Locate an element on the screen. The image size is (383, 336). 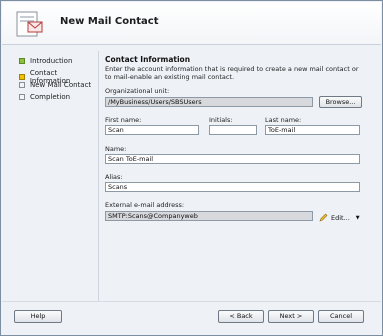
alias-field: Scans is located at coordinates (232, 187).